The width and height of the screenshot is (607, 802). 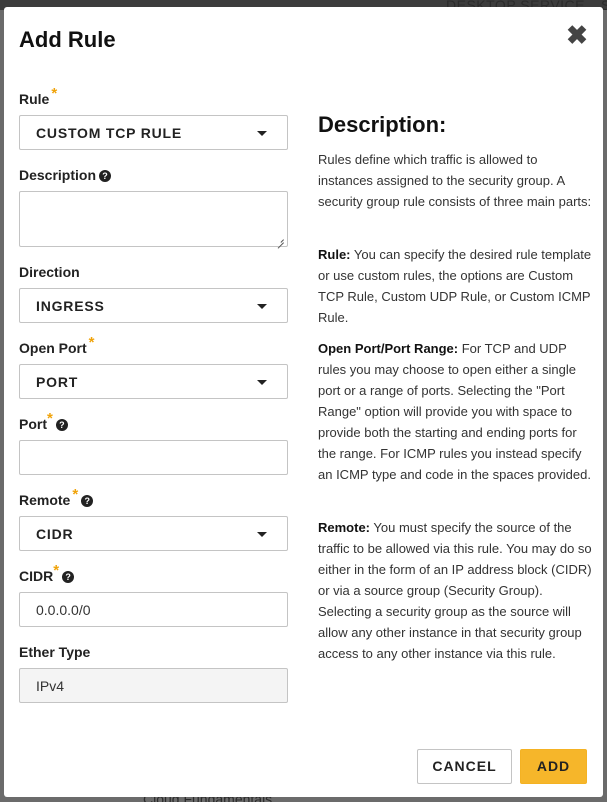 I want to click on remote-select-value: CIDR, so click(x=55, y=534).